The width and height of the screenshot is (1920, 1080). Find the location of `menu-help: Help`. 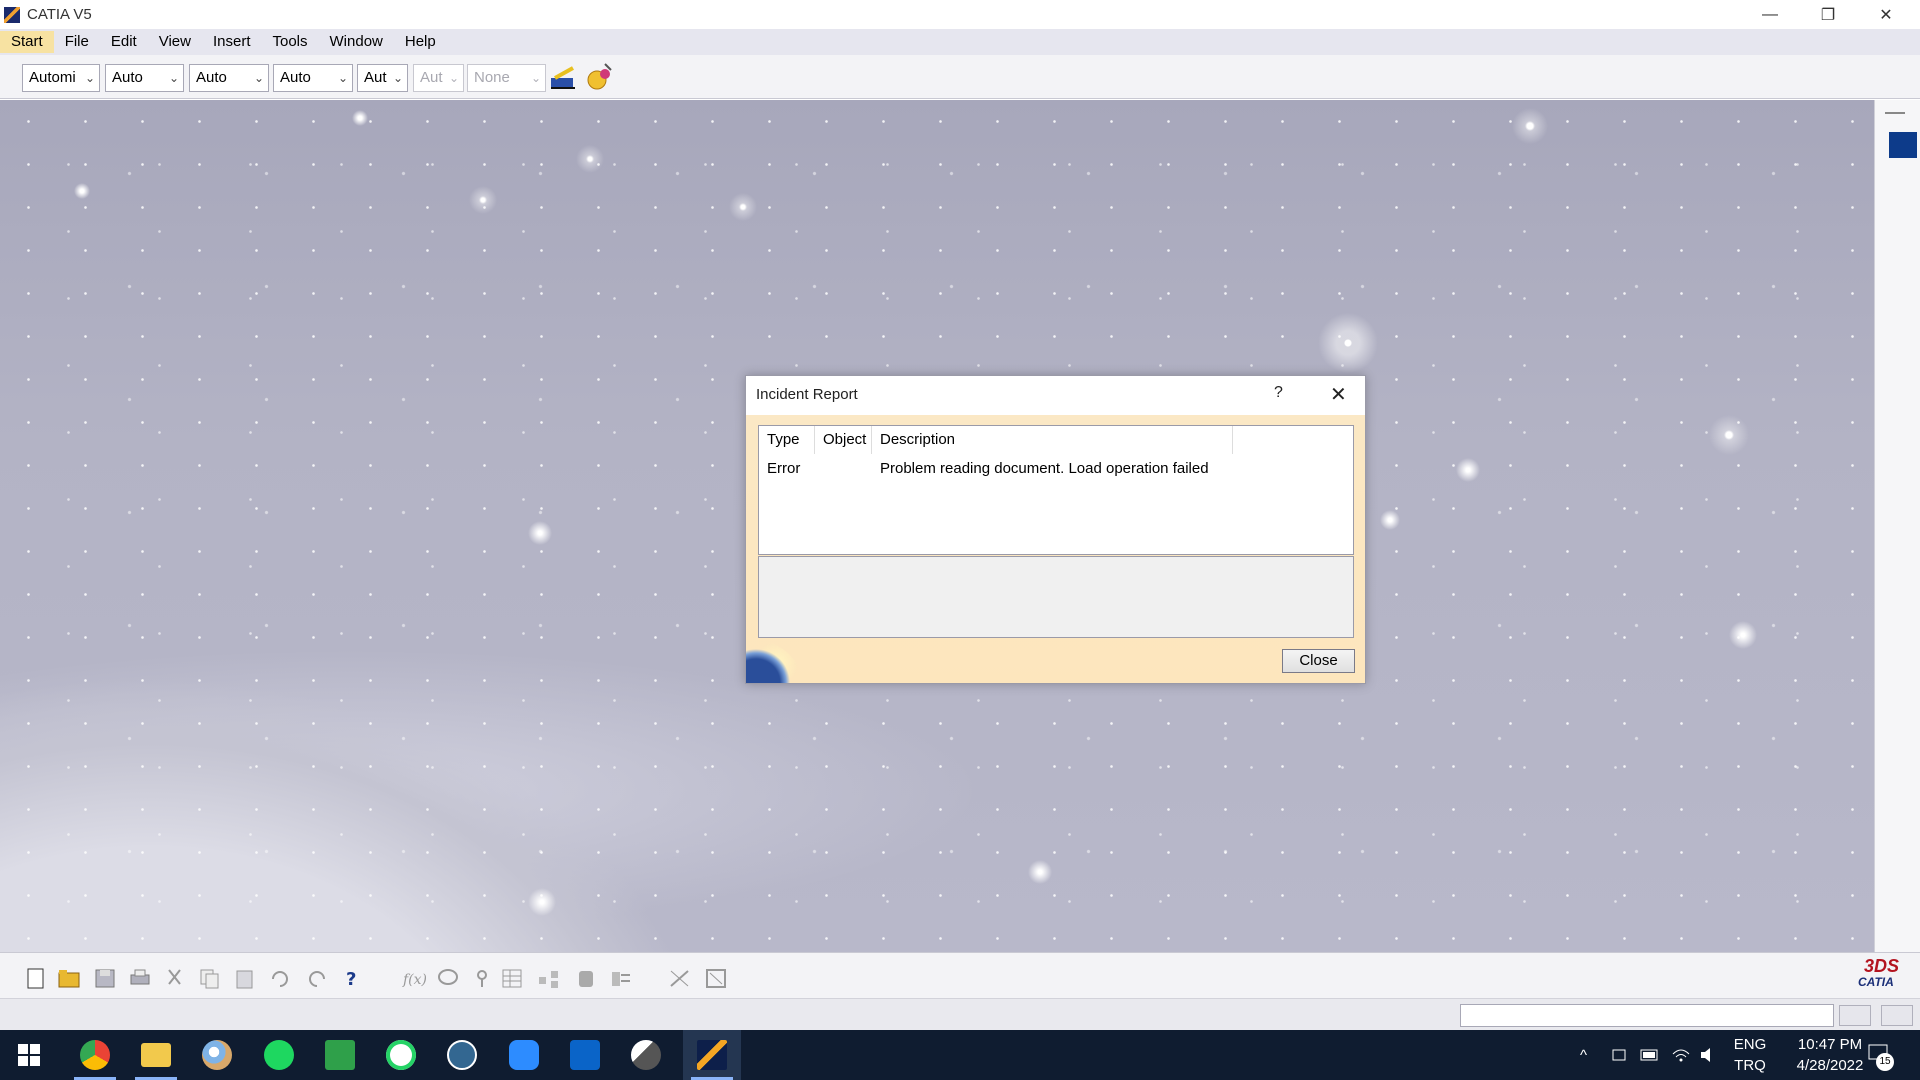

menu-help: Help is located at coordinates (420, 42).